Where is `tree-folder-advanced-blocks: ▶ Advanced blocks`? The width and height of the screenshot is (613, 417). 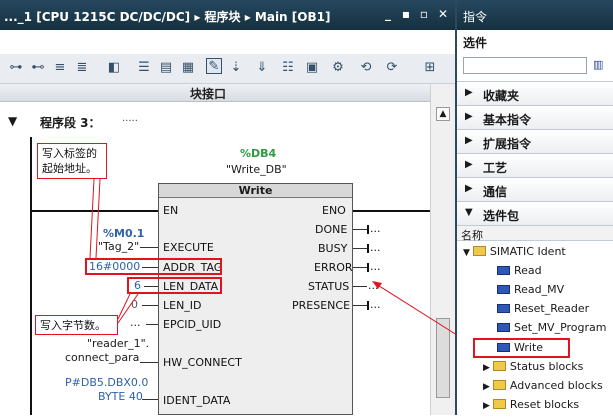 tree-folder-advanced-blocks: ▶ Advanced blocks is located at coordinates (535, 388).